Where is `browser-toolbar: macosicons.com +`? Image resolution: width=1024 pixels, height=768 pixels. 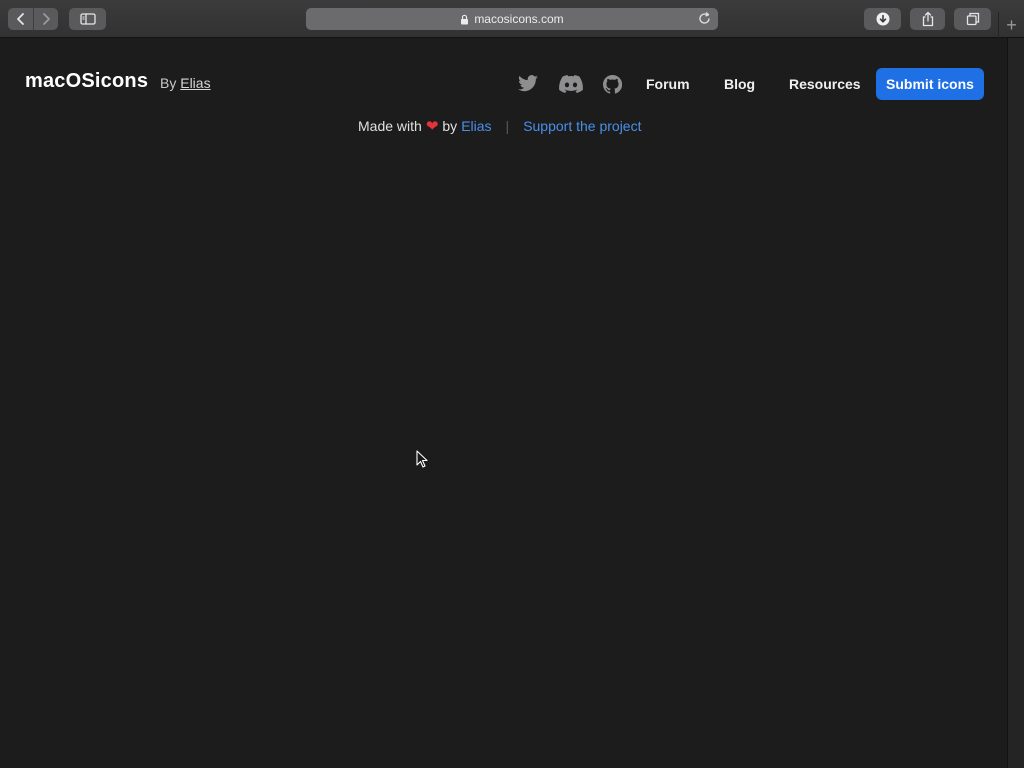 browser-toolbar: macosicons.com + is located at coordinates (512, 19).